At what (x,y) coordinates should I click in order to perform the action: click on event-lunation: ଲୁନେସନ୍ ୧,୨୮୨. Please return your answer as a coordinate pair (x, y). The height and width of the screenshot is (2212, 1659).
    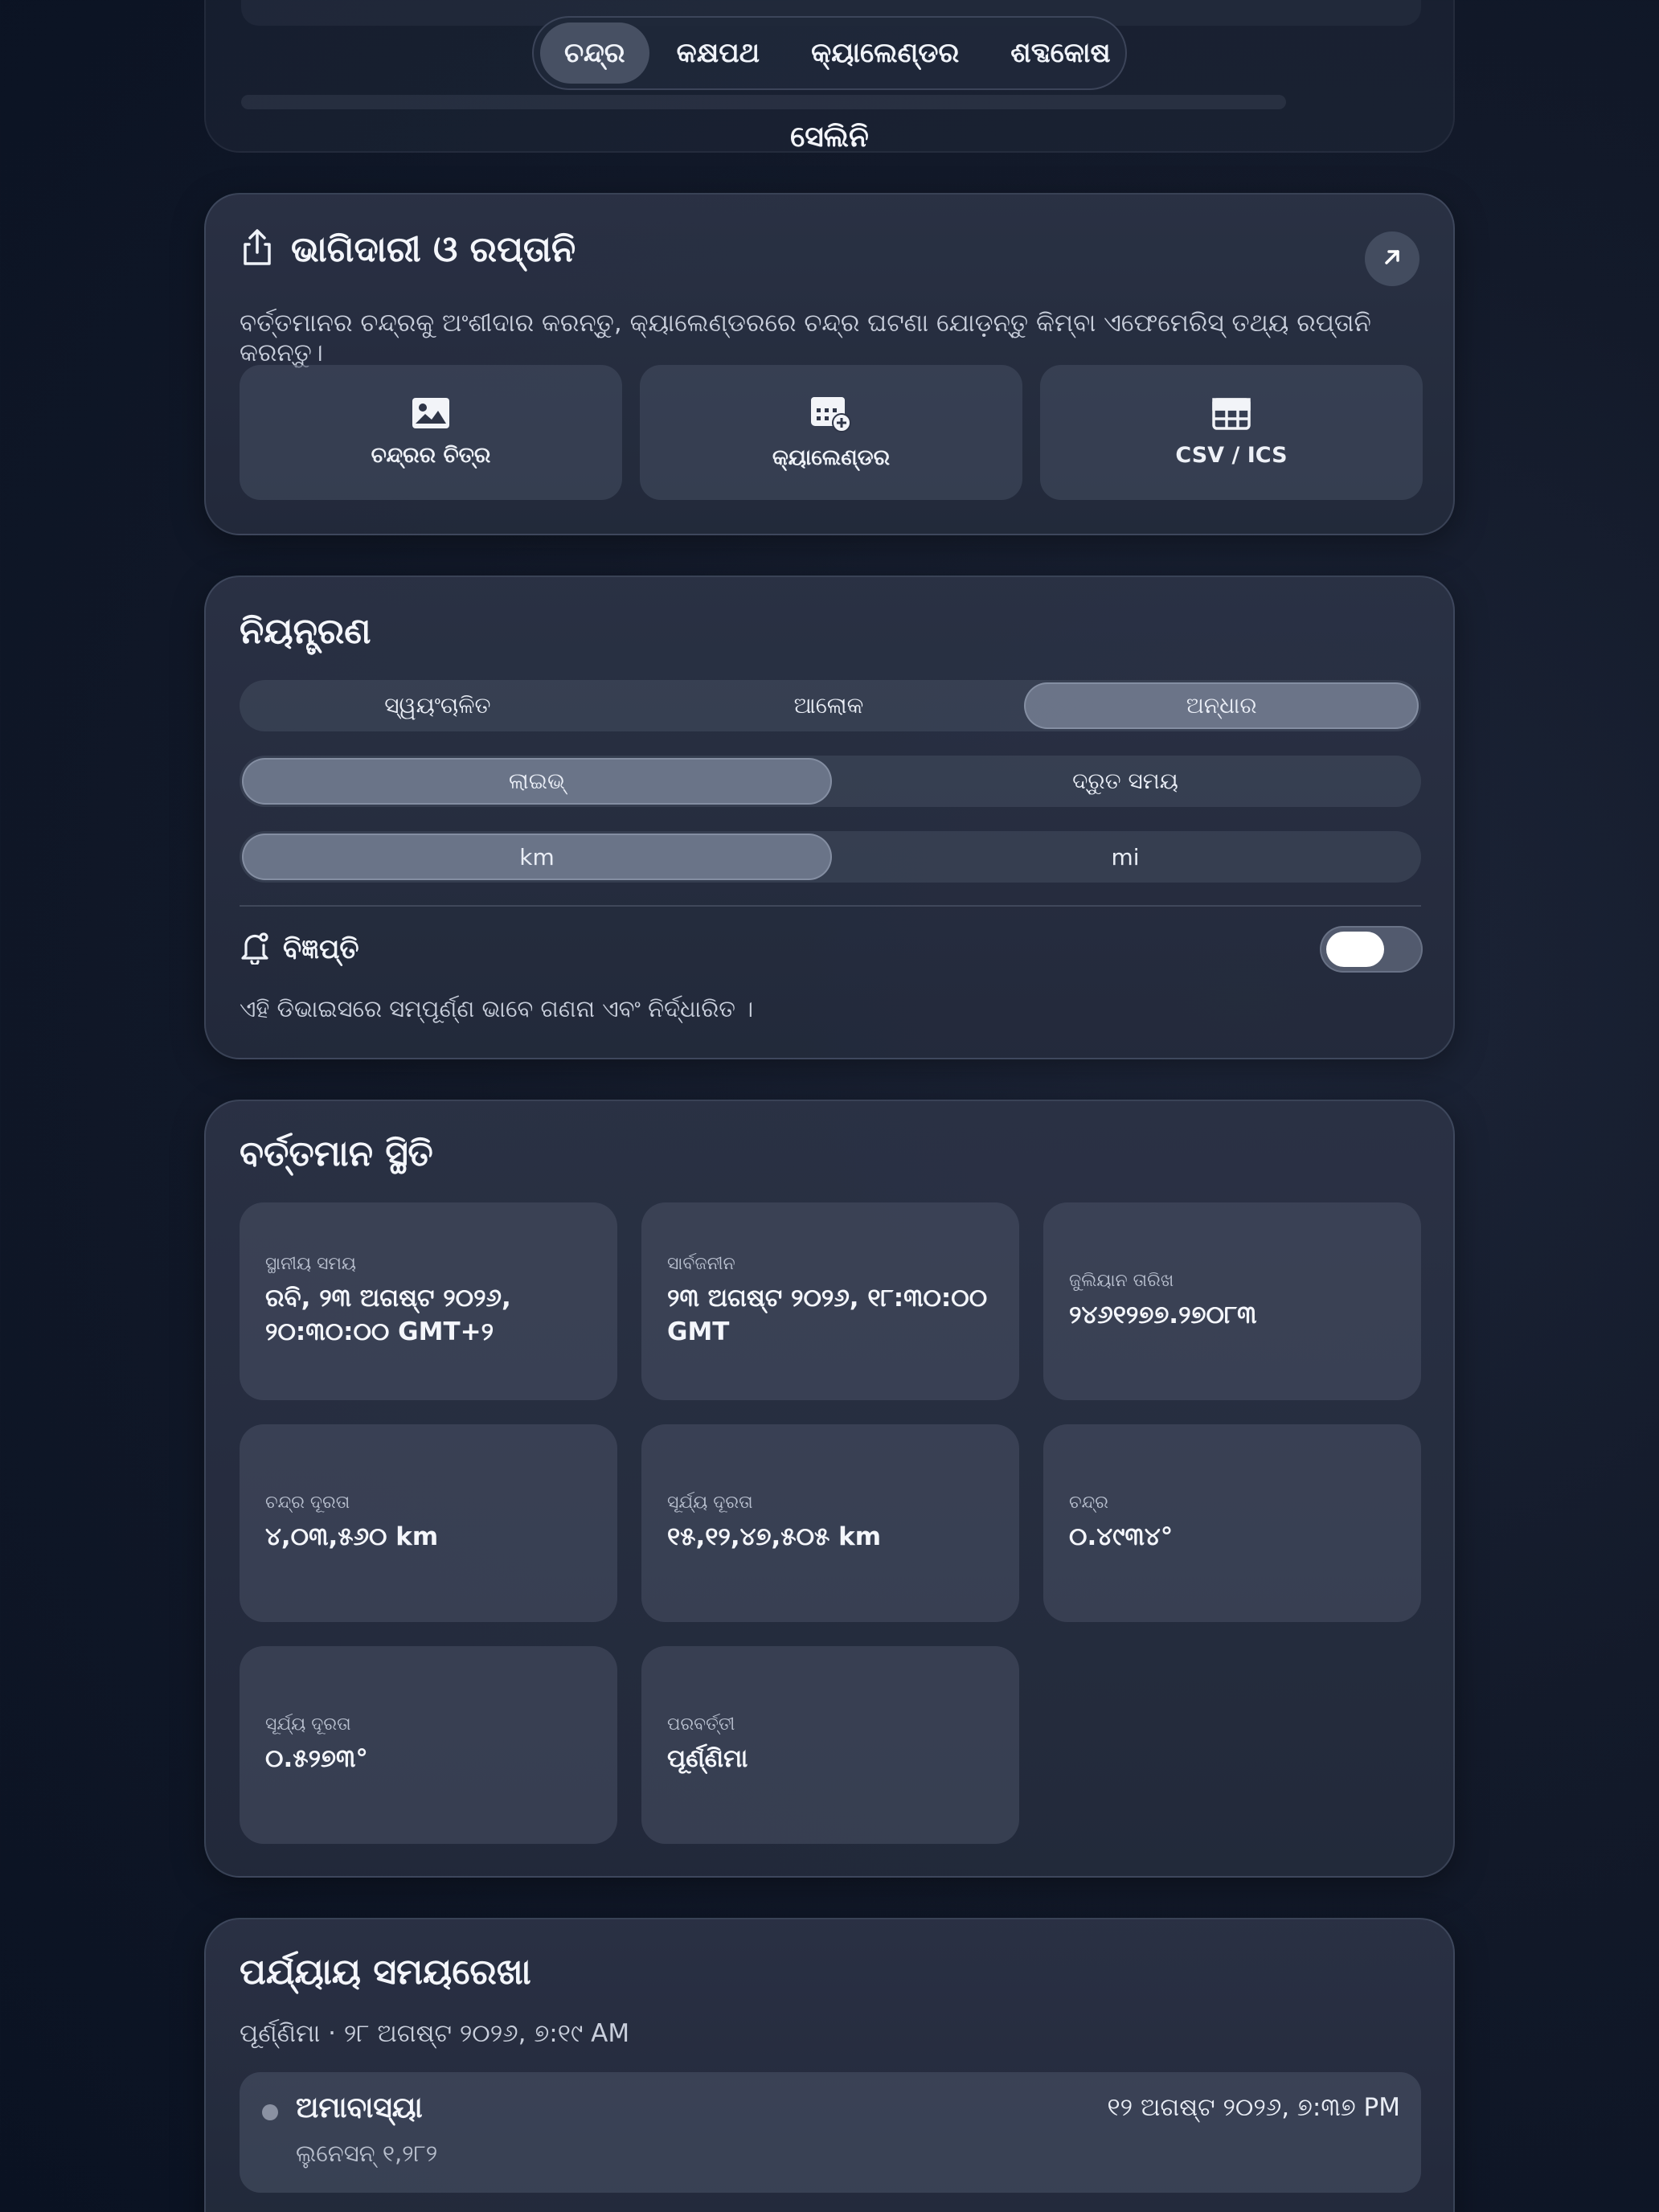
    Looking at the image, I should click on (367, 2153).